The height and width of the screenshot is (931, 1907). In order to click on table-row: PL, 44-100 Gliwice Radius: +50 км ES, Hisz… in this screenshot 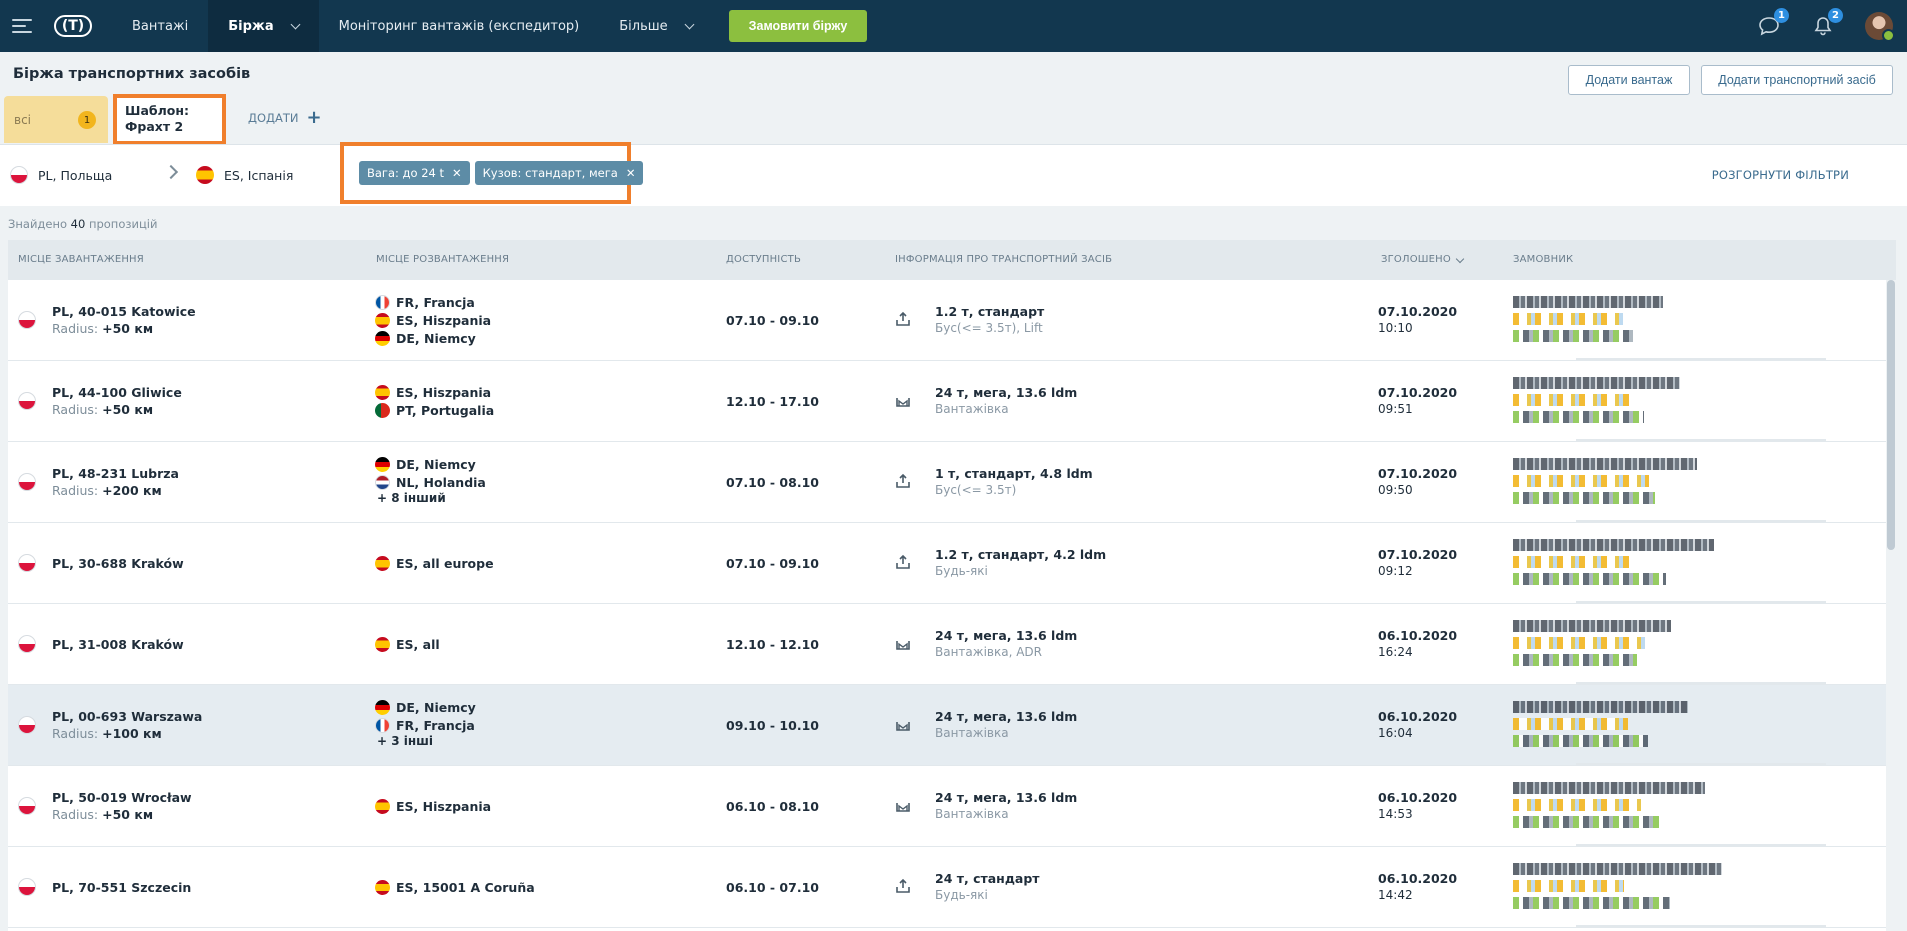, I will do `click(952, 401)`.